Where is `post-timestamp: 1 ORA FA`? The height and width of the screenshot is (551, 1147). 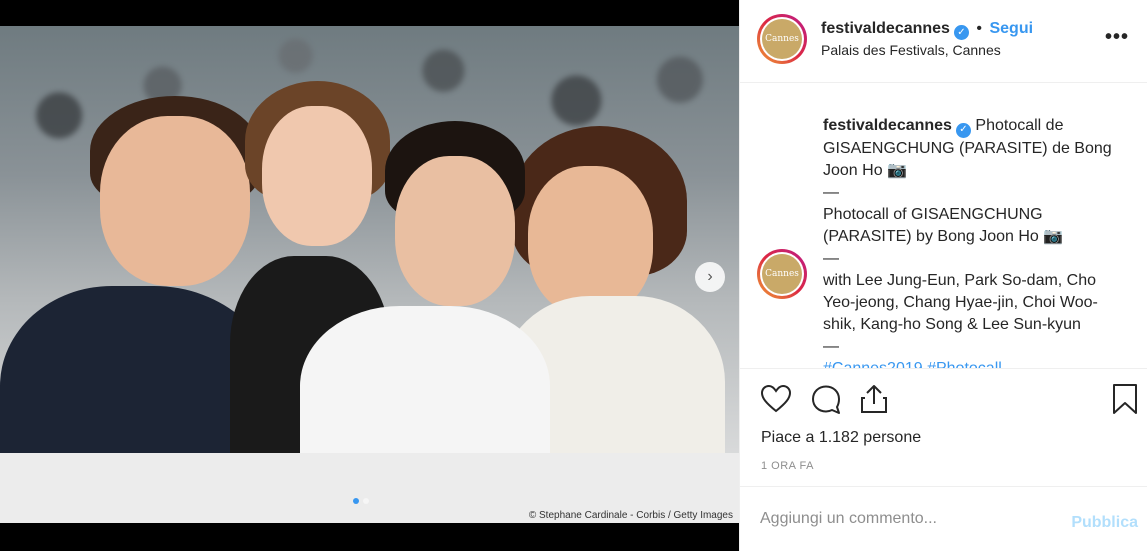 post-timestamp: 1 ORA FA is located at coordinates (787, 466).